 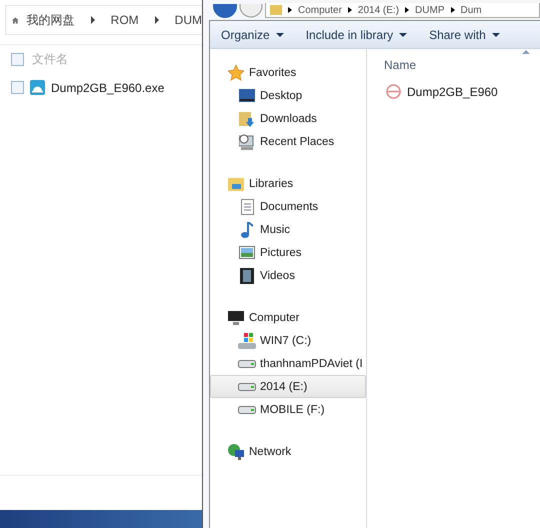 I want to click on windows-drive-icon, so click(x=247, y=340).